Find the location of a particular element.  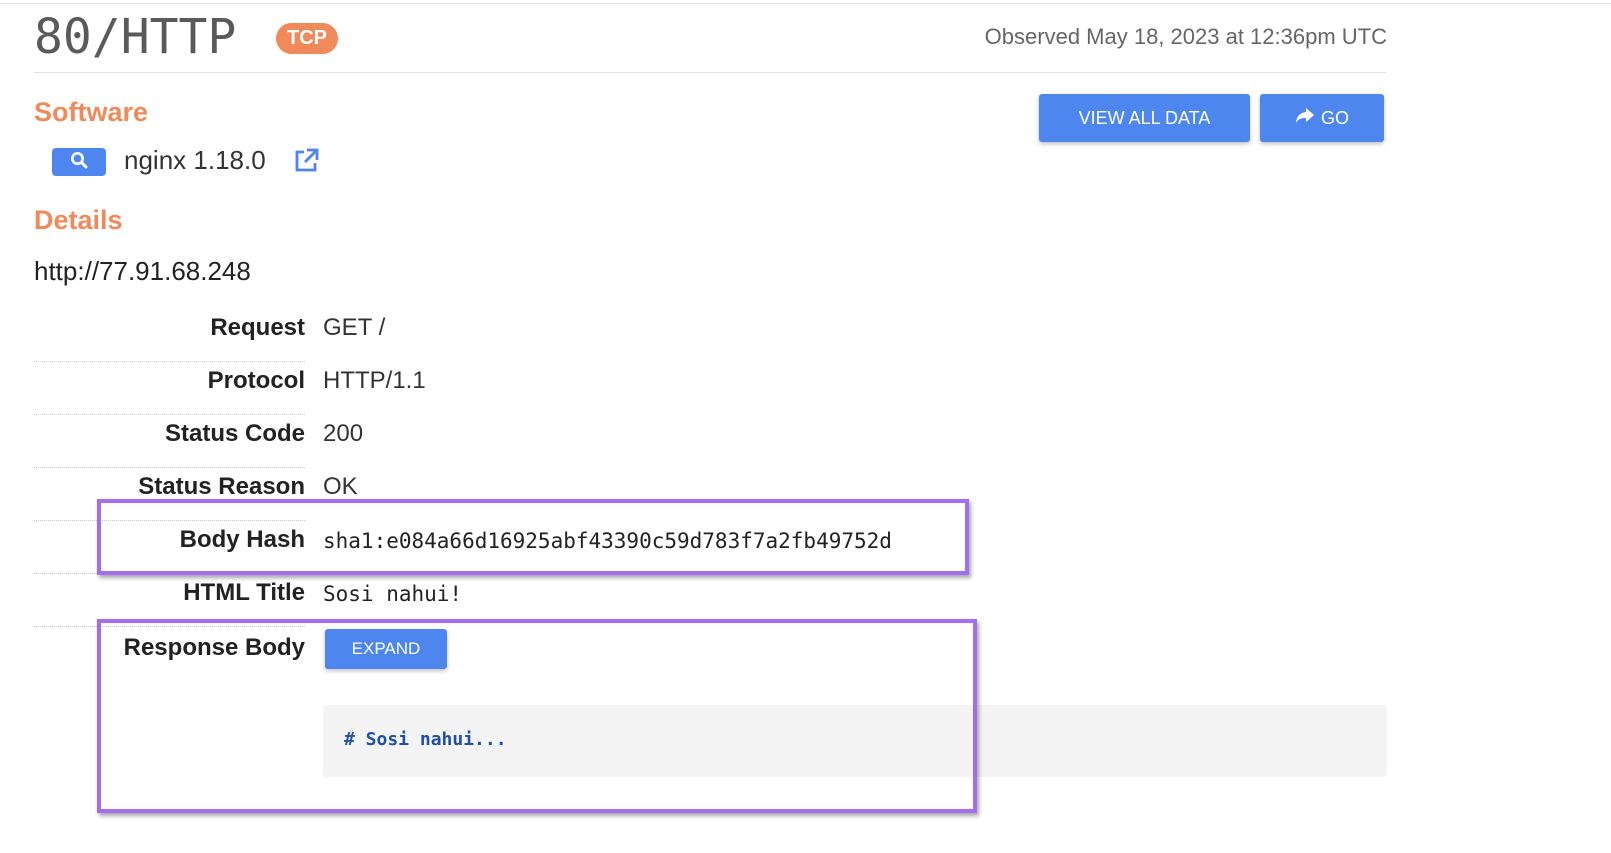

search-icon is located at coordinates (79, 162).